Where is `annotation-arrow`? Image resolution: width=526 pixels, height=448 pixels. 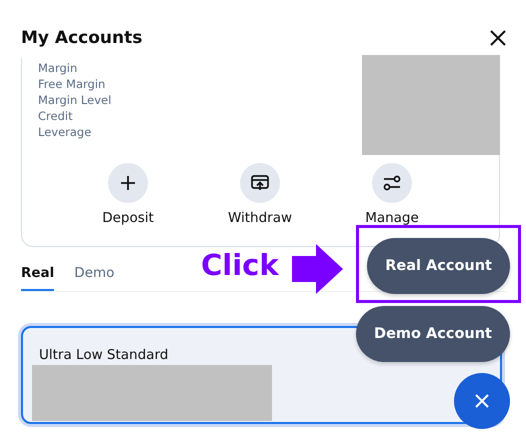 annotation-arrow is located at coordinates (318, 269).